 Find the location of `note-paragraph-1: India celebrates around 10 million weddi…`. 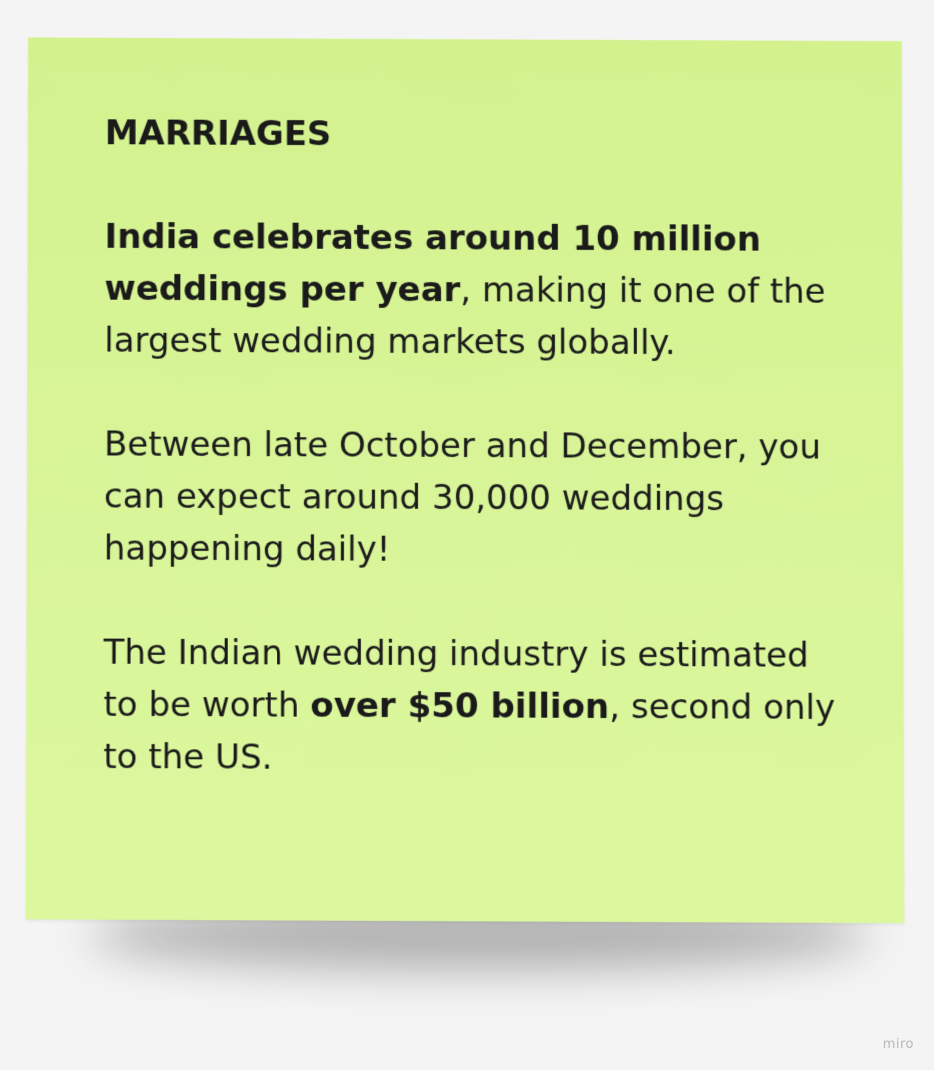

note-paragraph-1: India celebrates around 10 million weddi… is located at coordinates (473, 290).